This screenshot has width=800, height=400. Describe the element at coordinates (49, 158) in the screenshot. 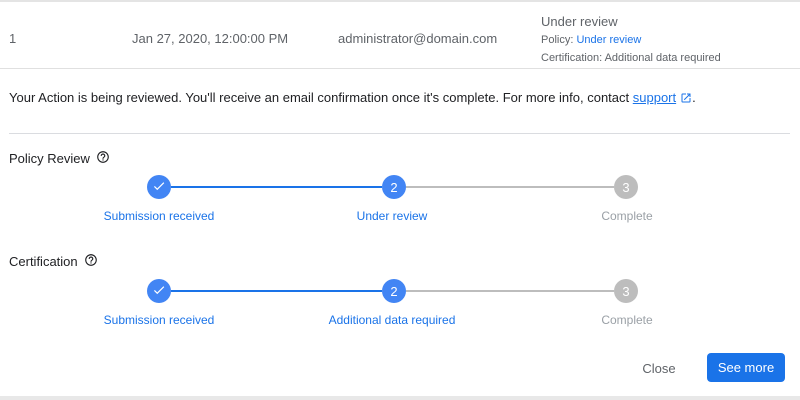

I see `policy-review-title: Policy Review` at that location.